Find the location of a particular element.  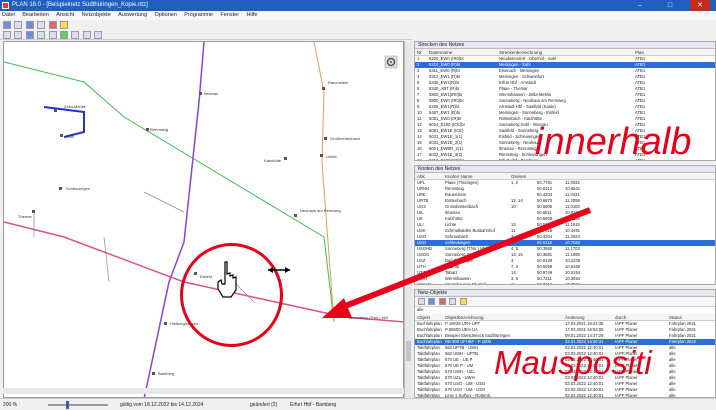

overlay-text-top: innerhalb is located at coordinates (613, 142).